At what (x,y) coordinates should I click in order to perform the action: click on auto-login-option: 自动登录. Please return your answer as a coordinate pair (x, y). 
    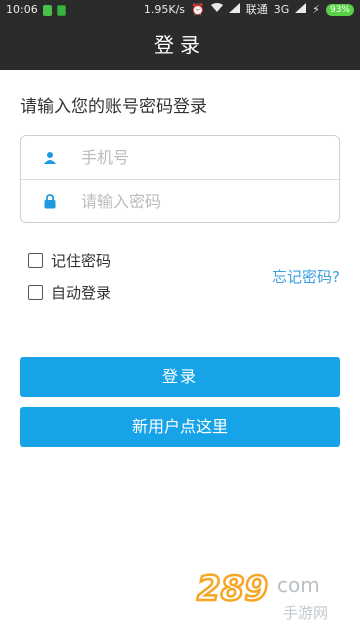
    Looking at the image, I should click on (69, 292).